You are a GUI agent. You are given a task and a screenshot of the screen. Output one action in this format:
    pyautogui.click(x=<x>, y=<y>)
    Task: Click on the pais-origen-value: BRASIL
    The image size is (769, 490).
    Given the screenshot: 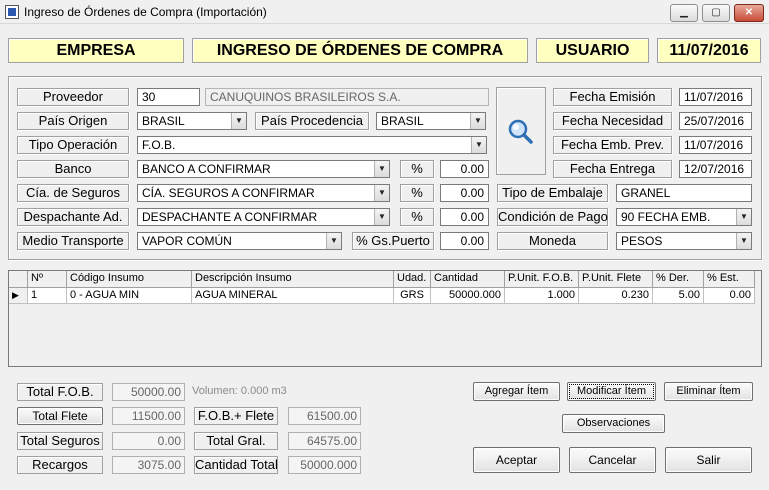 What is the action you would take?
    pyautogui.click(x=163, y=121)
    